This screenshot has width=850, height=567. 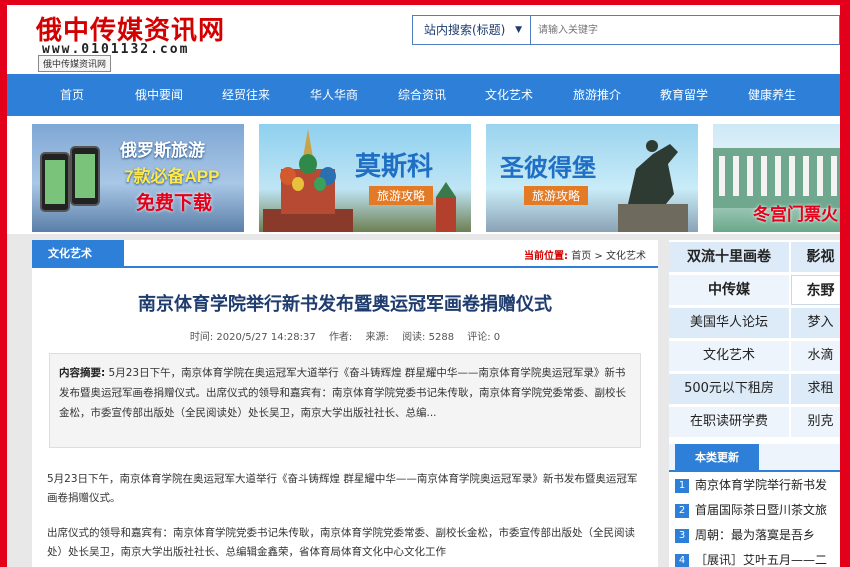 What do you see at coordinates (581, 256) in the screenshot?
I see `breadcrumb-home: 首页` at bounding box center [581, 256].